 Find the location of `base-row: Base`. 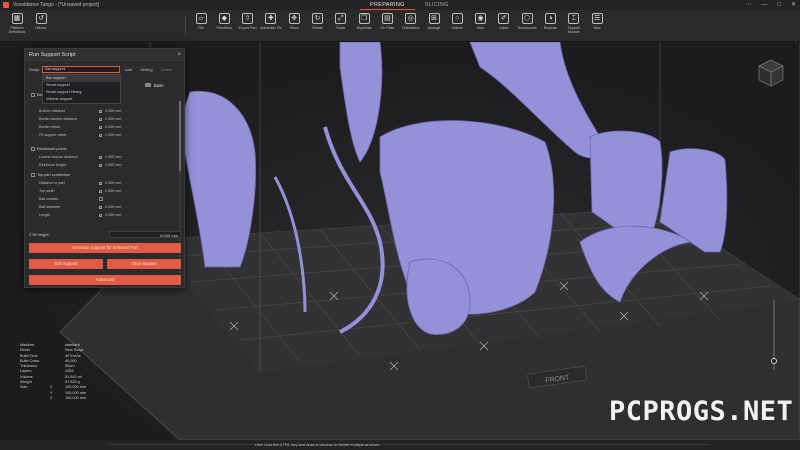

base-row: Base is located at coordinates (154, 85).